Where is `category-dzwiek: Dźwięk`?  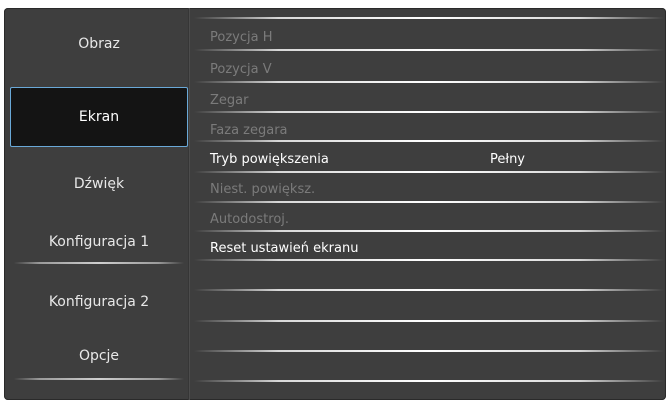
category-dzwiek: Dźwięk is located at coordinates (99, 184).